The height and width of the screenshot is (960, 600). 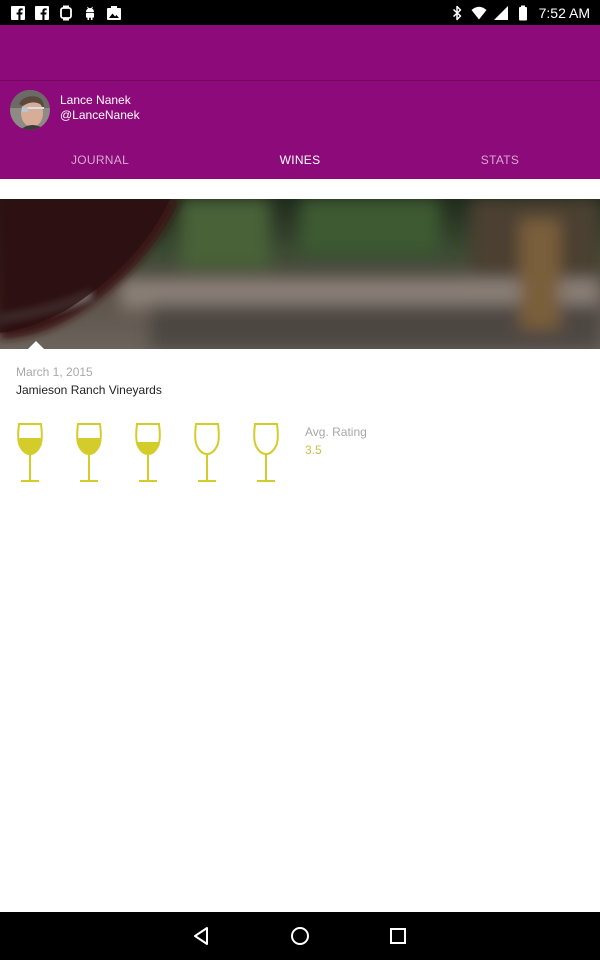 What do you see at coordinates (30, 110) in the screenshot?
I see `avatar` at bounding box center [30, 110].